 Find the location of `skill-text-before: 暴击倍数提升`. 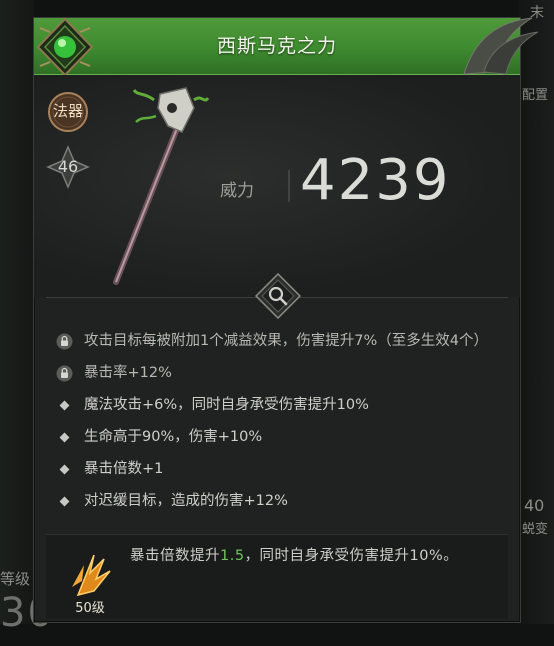

skill-text-before: 暴击倍数提升 is located at coordinates (175, 556).